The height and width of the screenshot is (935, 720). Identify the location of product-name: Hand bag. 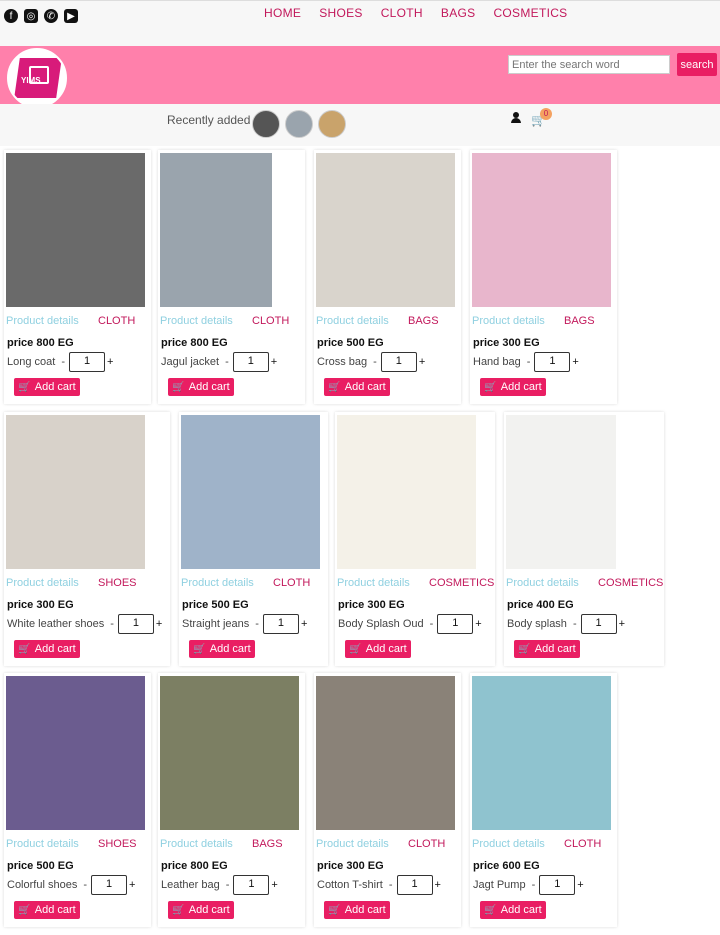
(497, 362).